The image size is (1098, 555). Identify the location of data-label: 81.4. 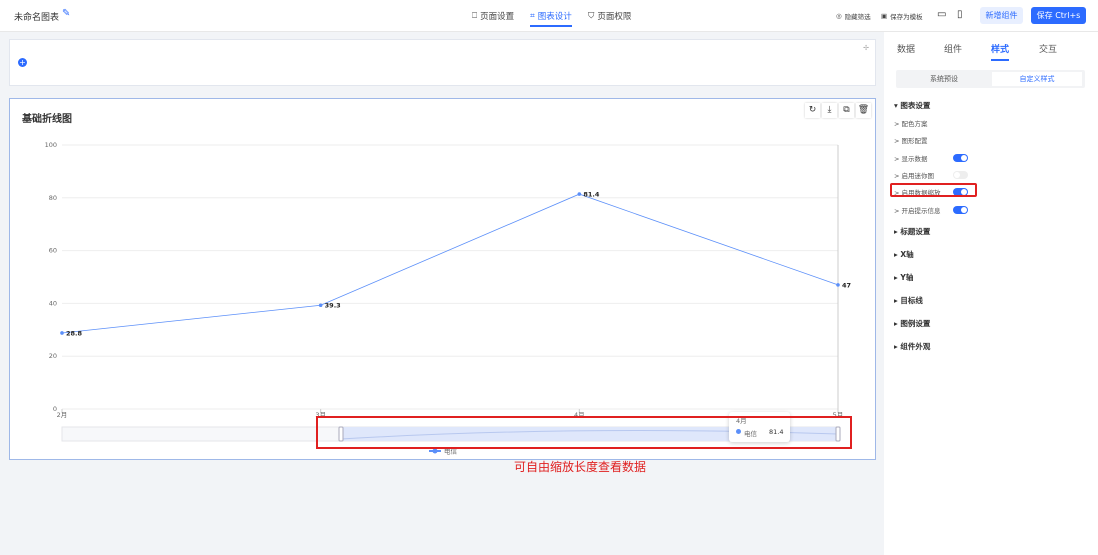
(591, 195).